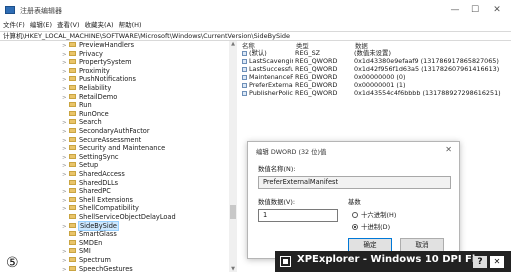 The image size is (511, 272). Describe the element at coordinates (40, 25) in the screenshot. I see `menu-edit: 编辑(E)` at that location.